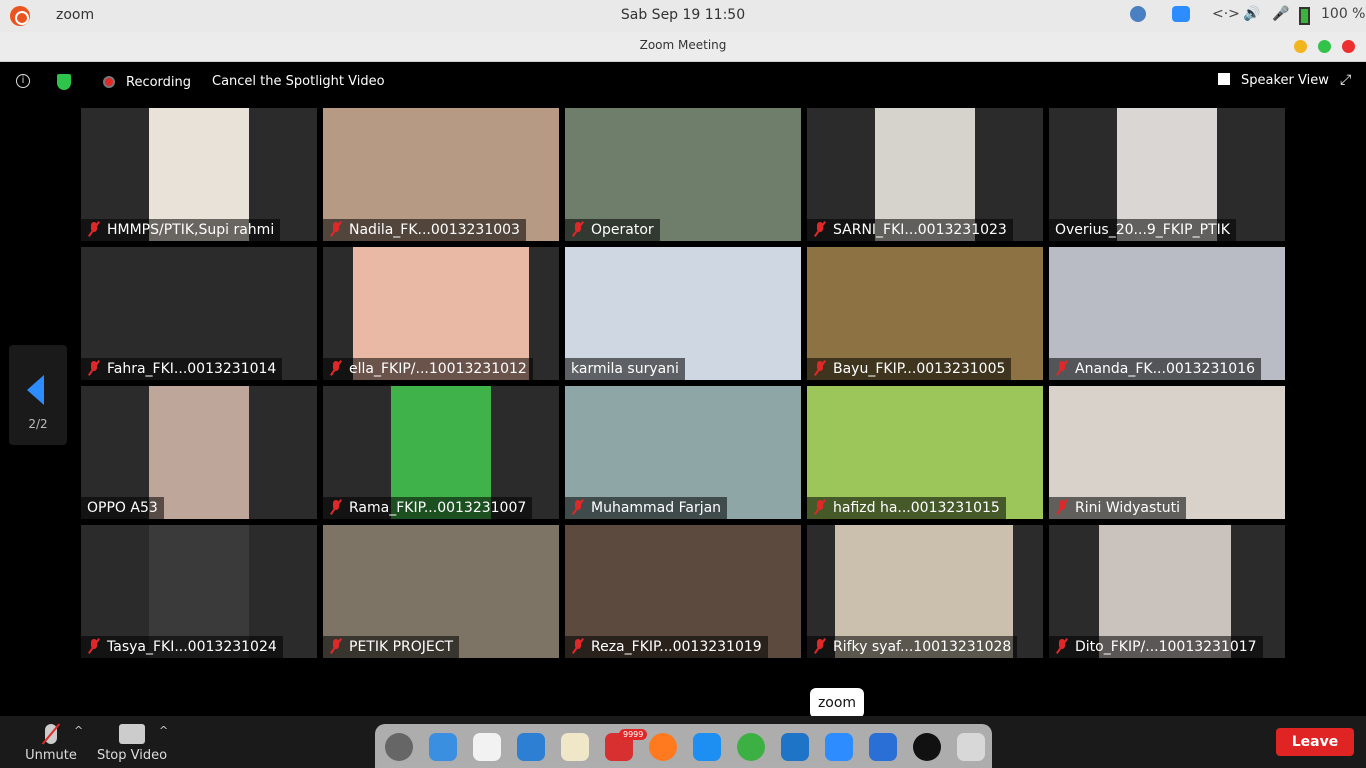 This screenshot has width=1366, height=768. Describe the element at coordinates (1343, 14) in the screenshot. I see `battery-level: 100 %` at that location.